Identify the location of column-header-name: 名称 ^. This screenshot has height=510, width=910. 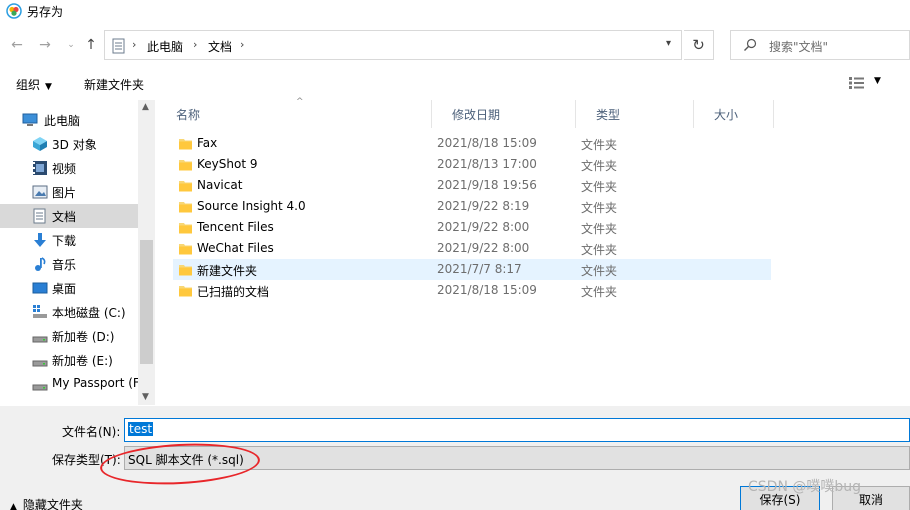
(294, 112).